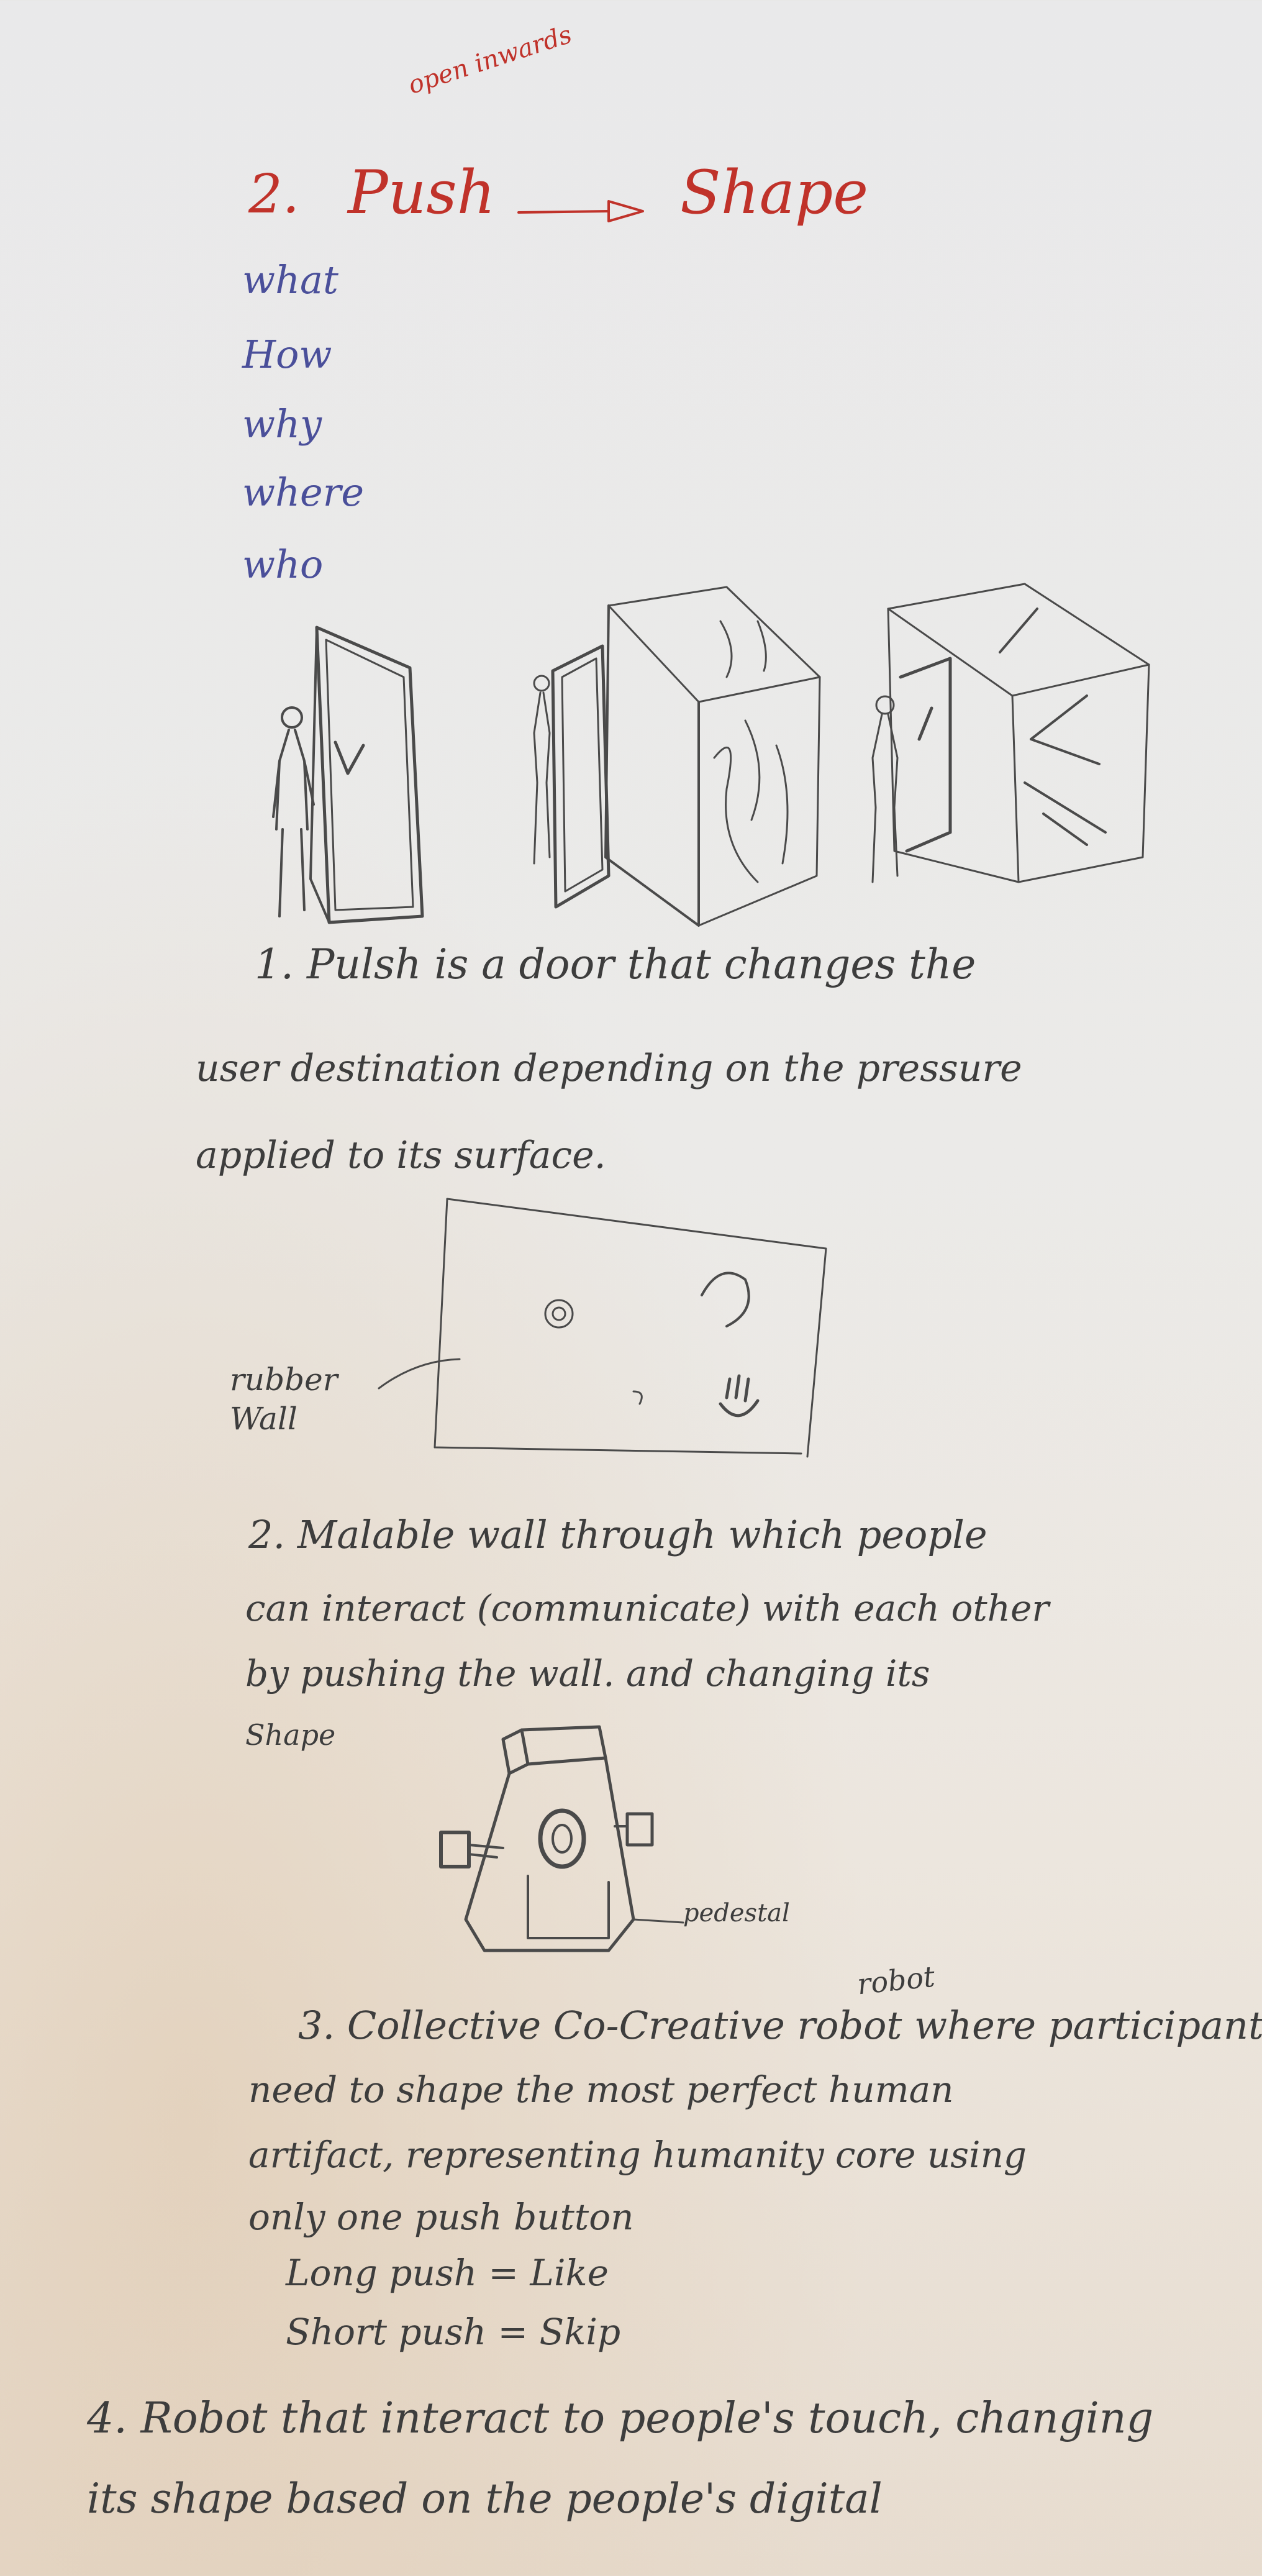 This screenshot has width=1262, height=2576. I want to click on wall-label: rubber Wall, so click(284, 1399).